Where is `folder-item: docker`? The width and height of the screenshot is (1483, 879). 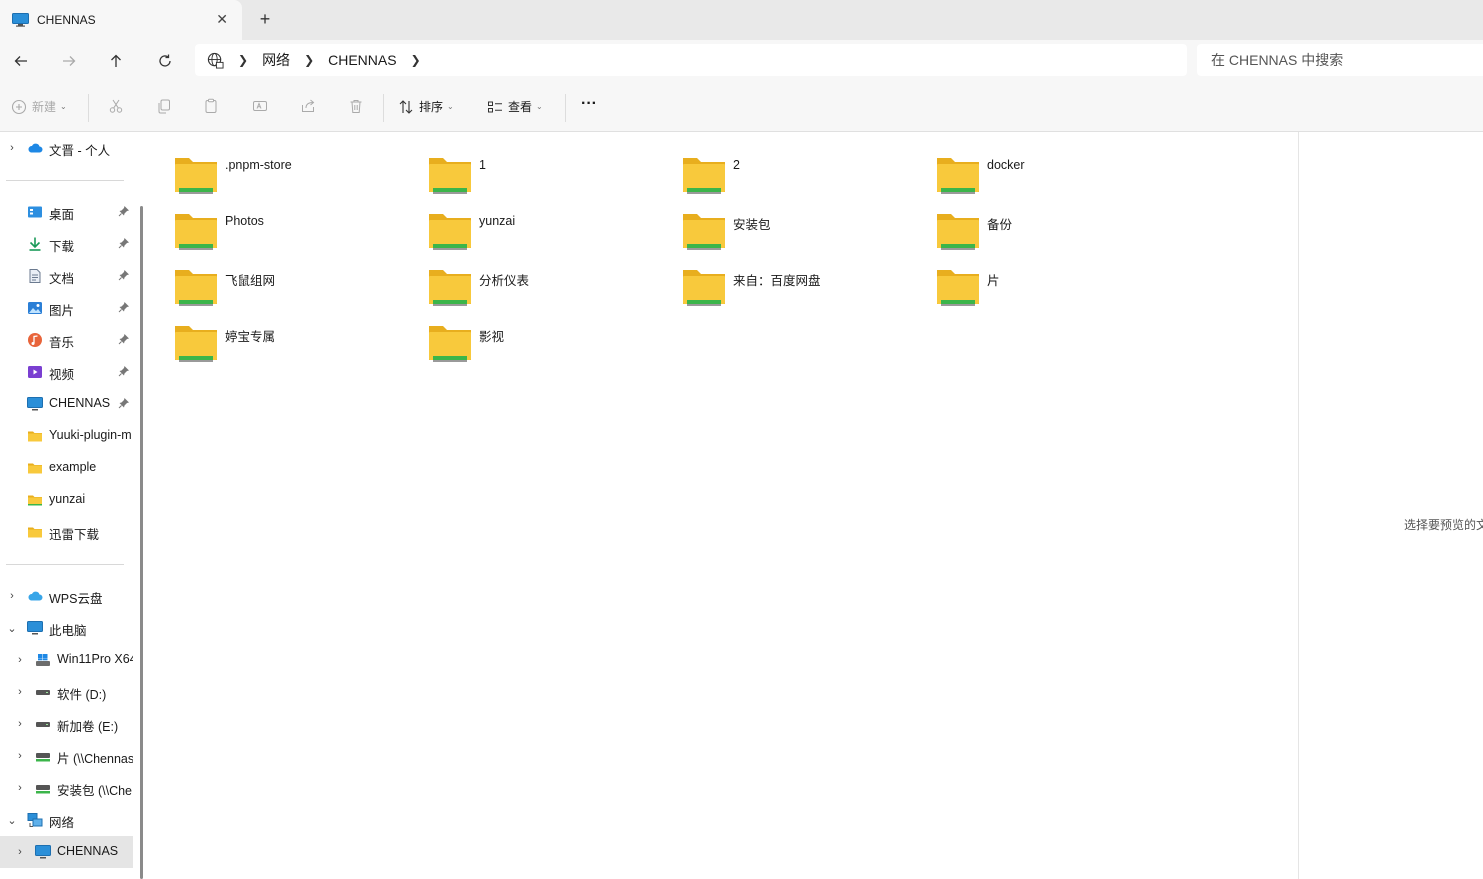
folder-item: docker is located at coordinates (1032, 168).